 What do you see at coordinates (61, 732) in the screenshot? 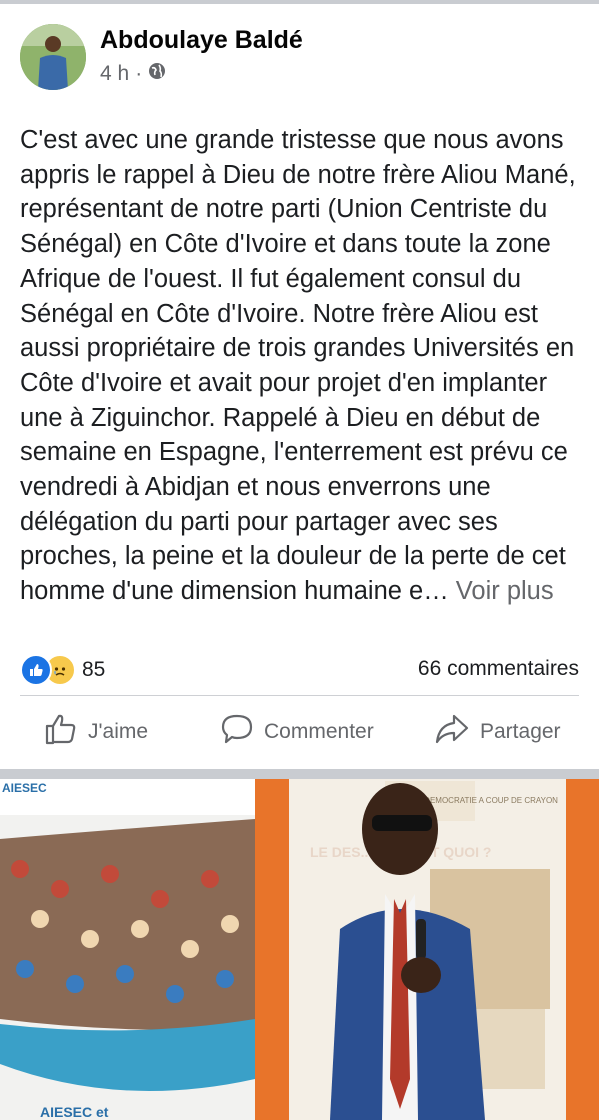
I see `thumbs-up-icon` at bounding box center [61, 732].